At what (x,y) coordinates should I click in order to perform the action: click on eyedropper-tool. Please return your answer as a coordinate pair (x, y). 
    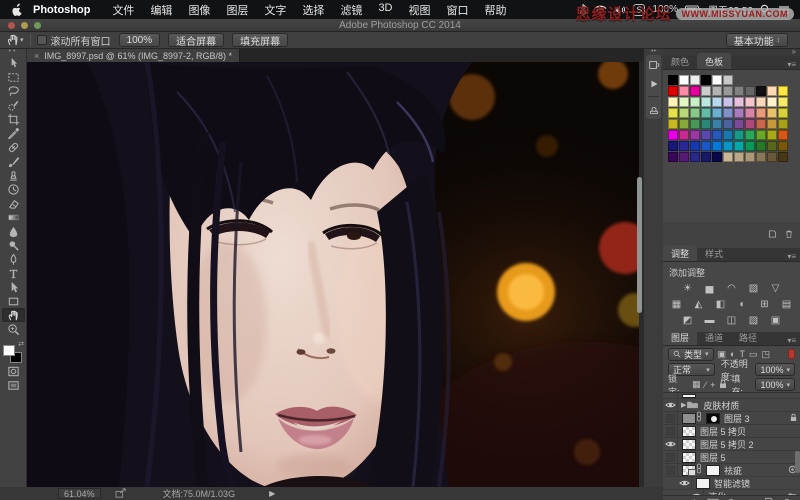
    Looking at the image, I should click on (13, 133).